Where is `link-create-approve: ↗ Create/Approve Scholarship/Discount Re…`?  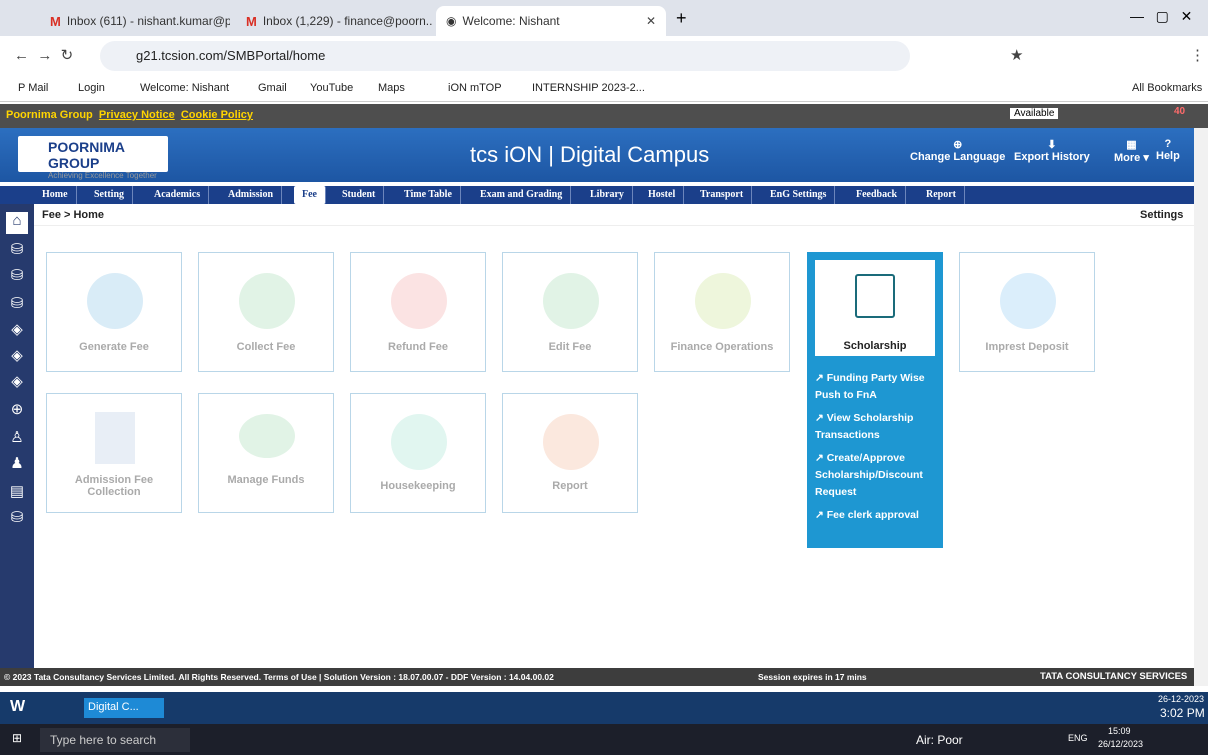 link-create-approve: ↗ Create/Approve Scholarship/Discount Re… is located at coordinates (877, 475).